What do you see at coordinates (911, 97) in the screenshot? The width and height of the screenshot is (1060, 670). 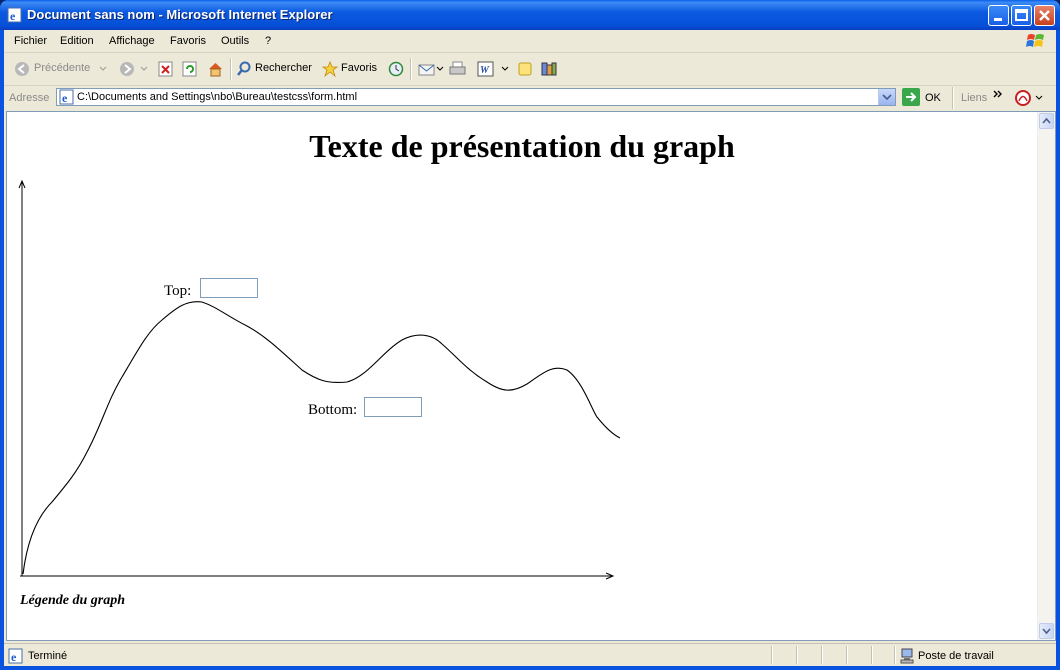 I see `go-arrow-icon` at bounding box center [911, 97].